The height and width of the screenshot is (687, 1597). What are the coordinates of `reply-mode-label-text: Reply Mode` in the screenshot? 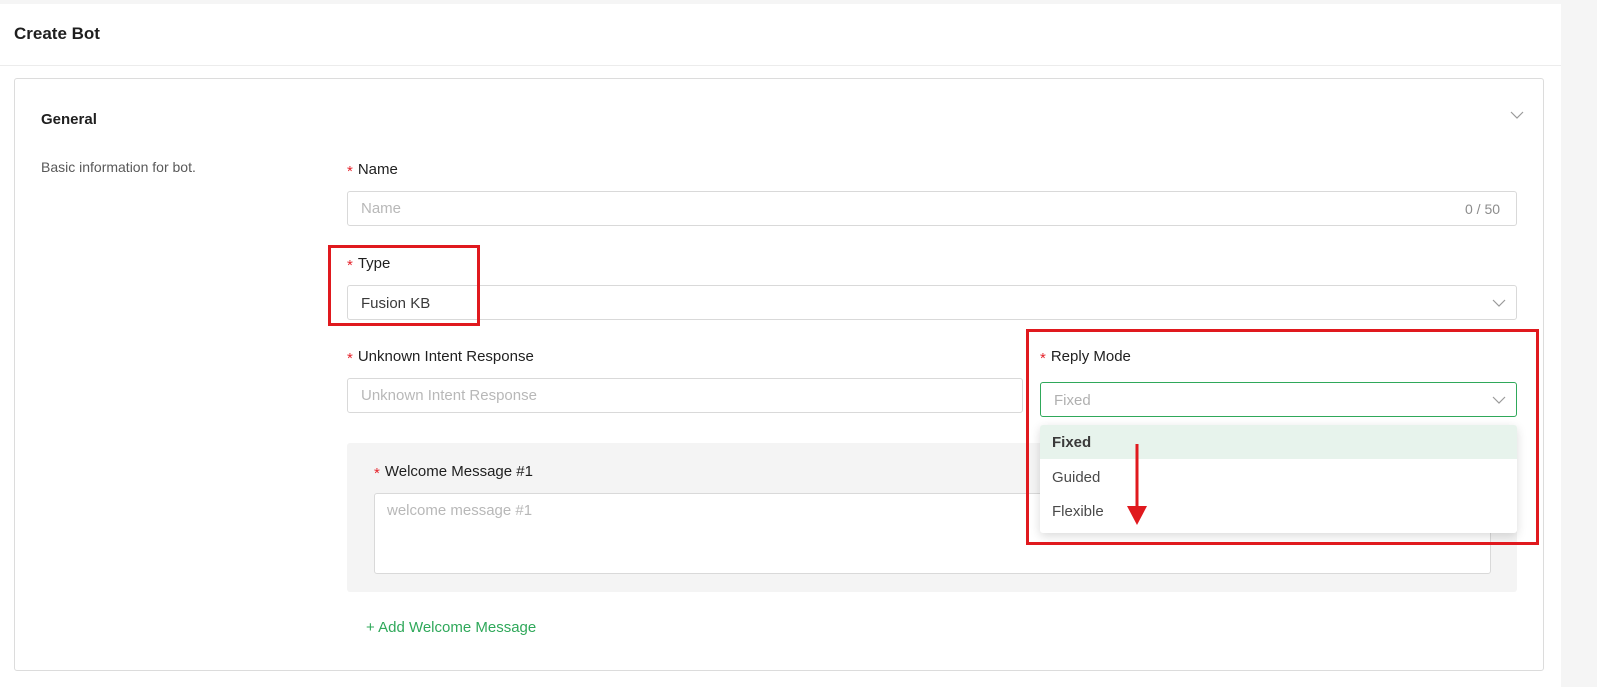 It's located at (1090, 356).